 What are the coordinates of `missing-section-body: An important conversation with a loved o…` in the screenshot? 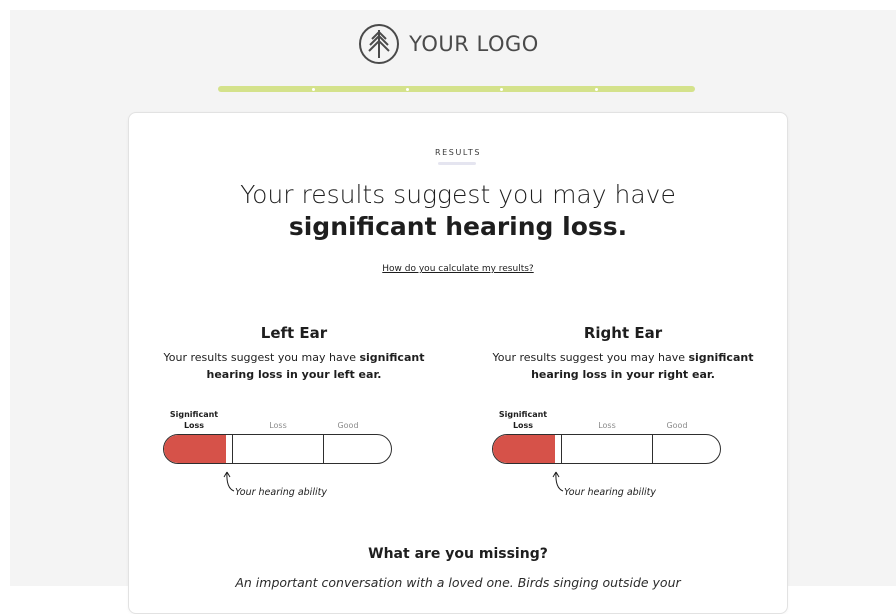 It's located at (458, 582).